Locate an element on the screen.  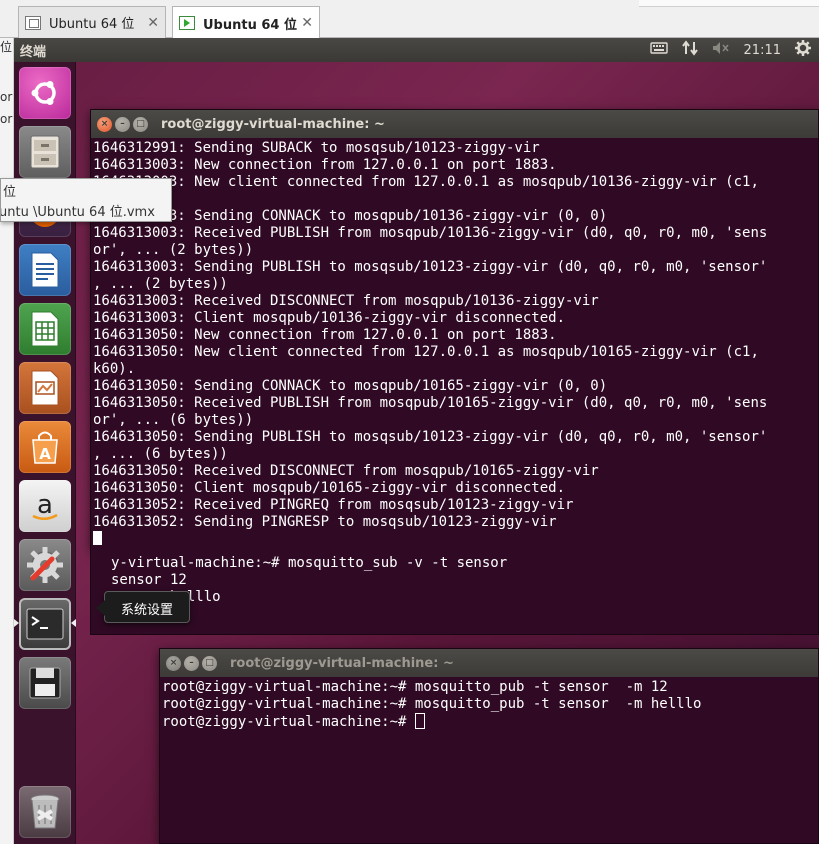
focused-indicator is located at coordinates (73, 623).